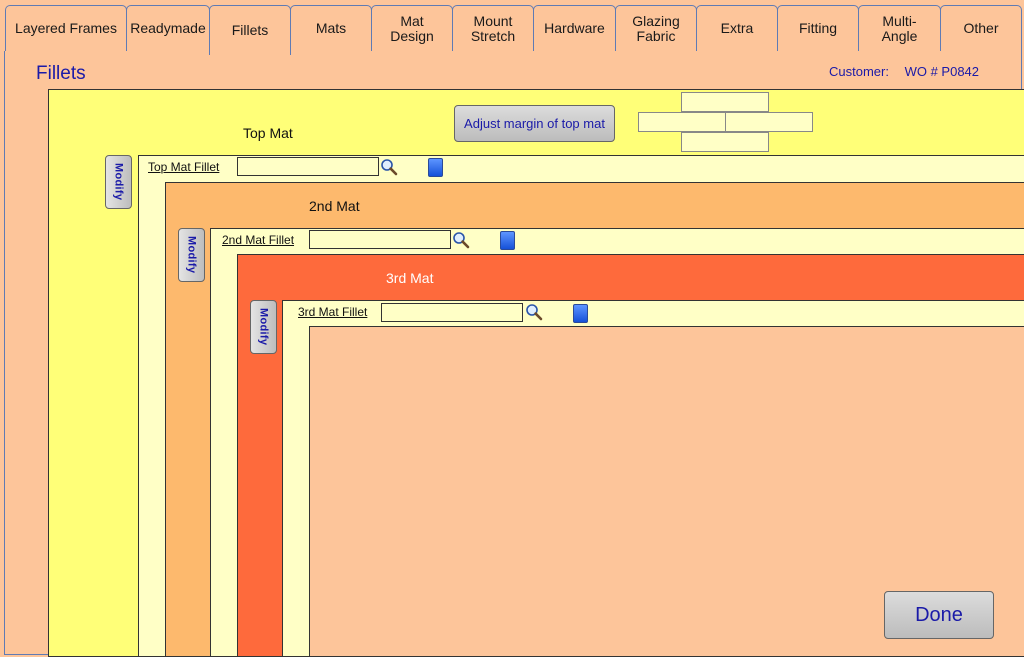  What do you see at coordinates (410, 278) in the screenshot?
I see `third-mat-label: 3rd Mat` at bounding box center [410, 278].